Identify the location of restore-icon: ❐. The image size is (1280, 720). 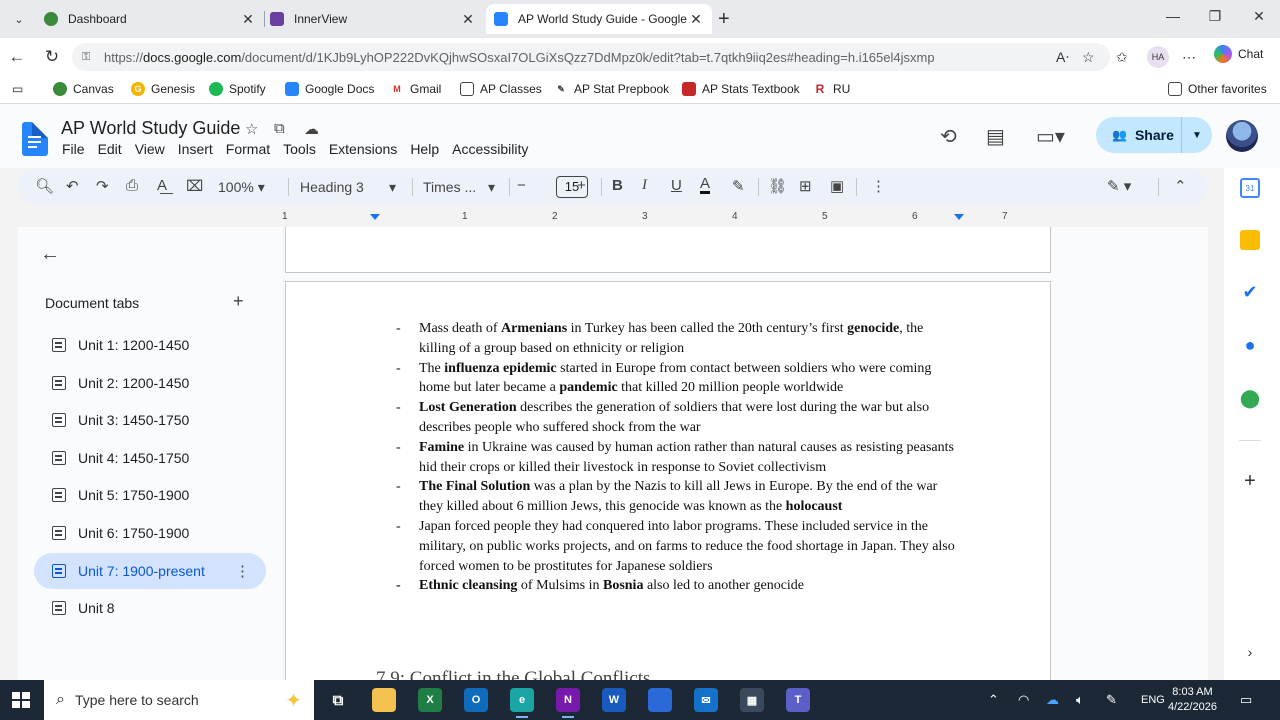
(1215, 16).